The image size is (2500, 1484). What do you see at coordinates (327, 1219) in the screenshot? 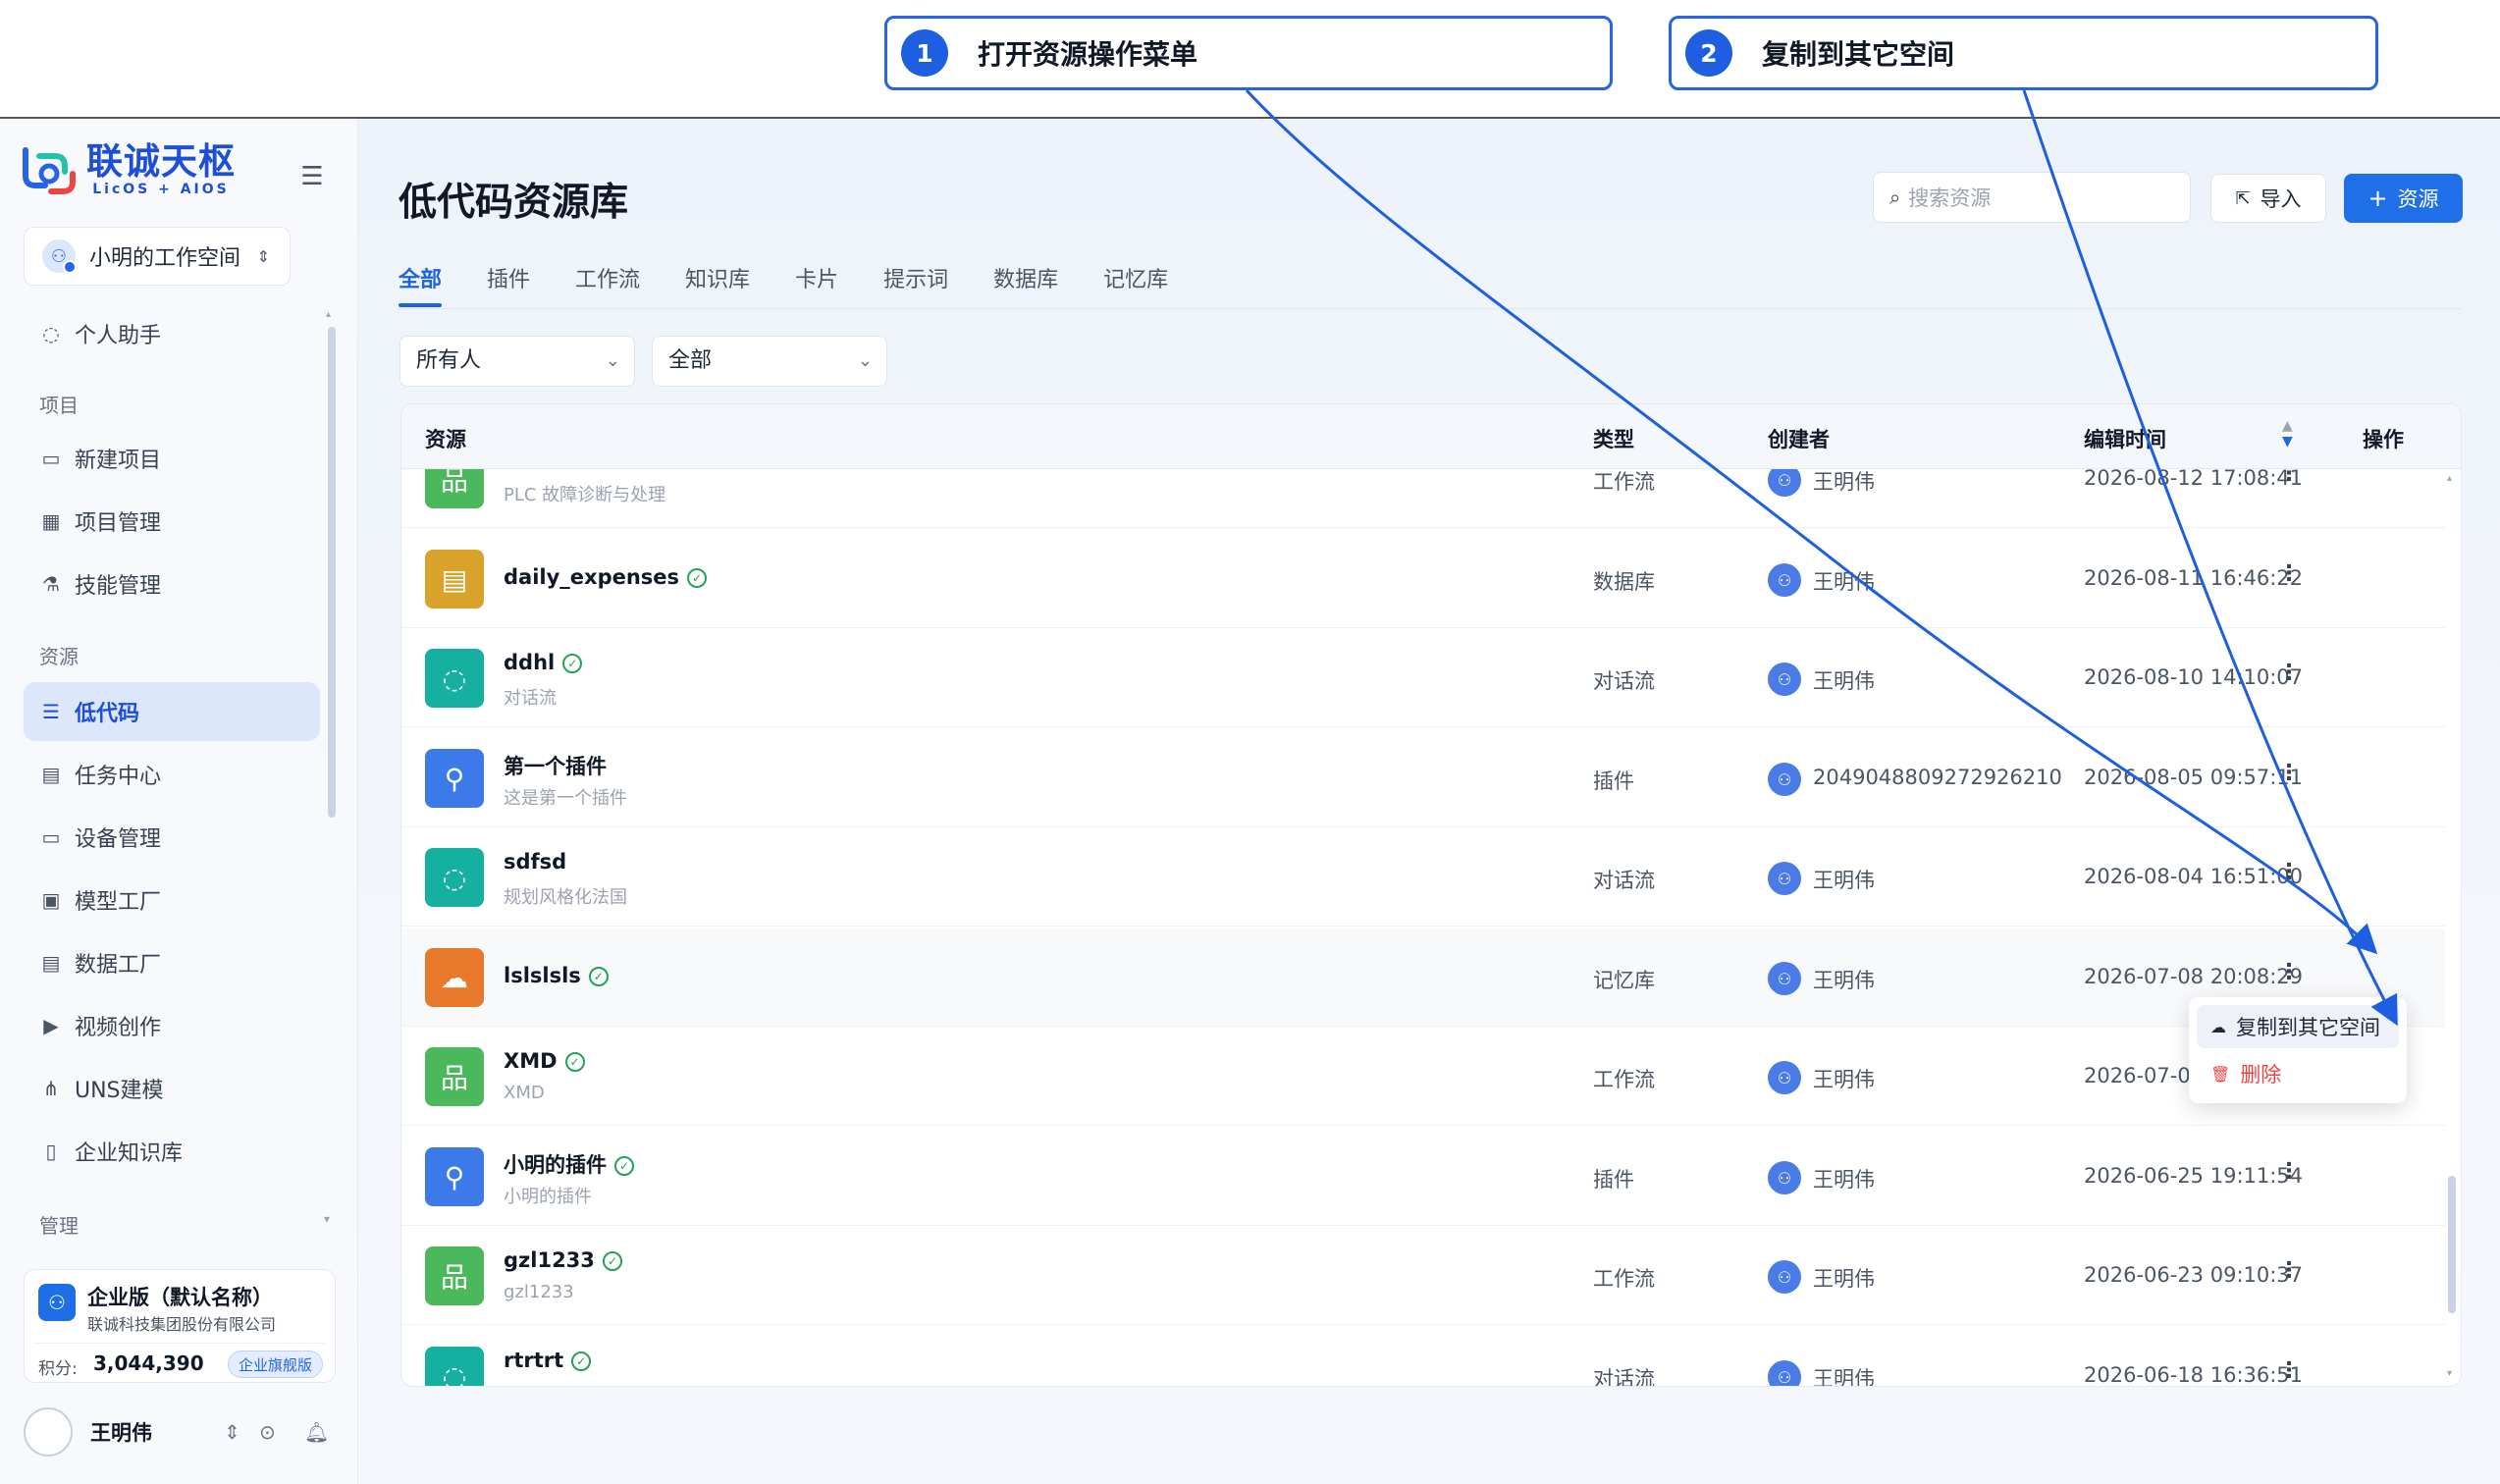
I see `chevron-down-icon: ▾` at bounding box center [327, 1219].